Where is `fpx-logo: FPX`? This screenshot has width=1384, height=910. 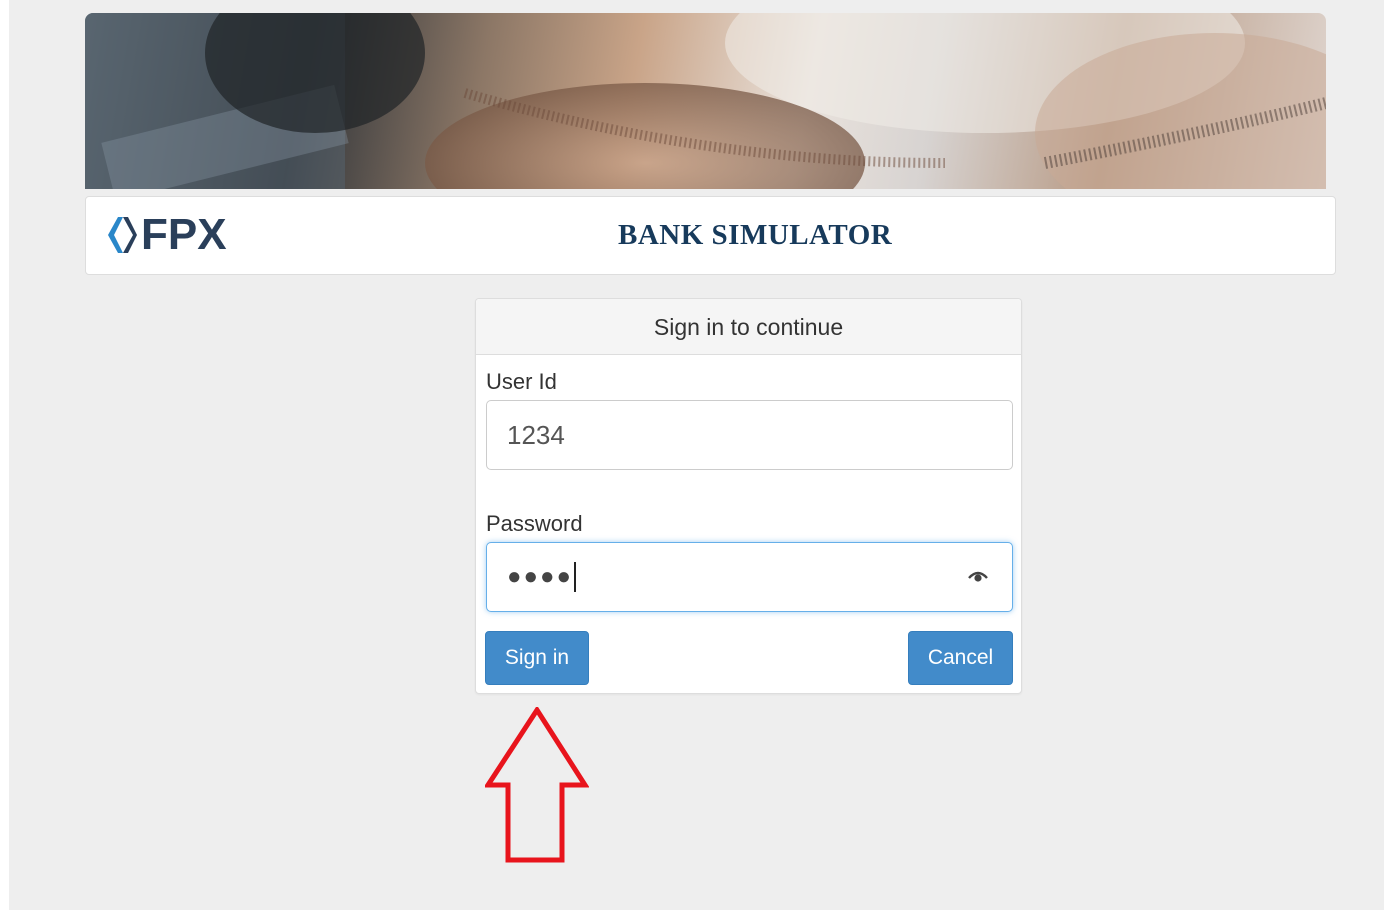
fpx-logo: FPX is located at coordinates (166, 235).